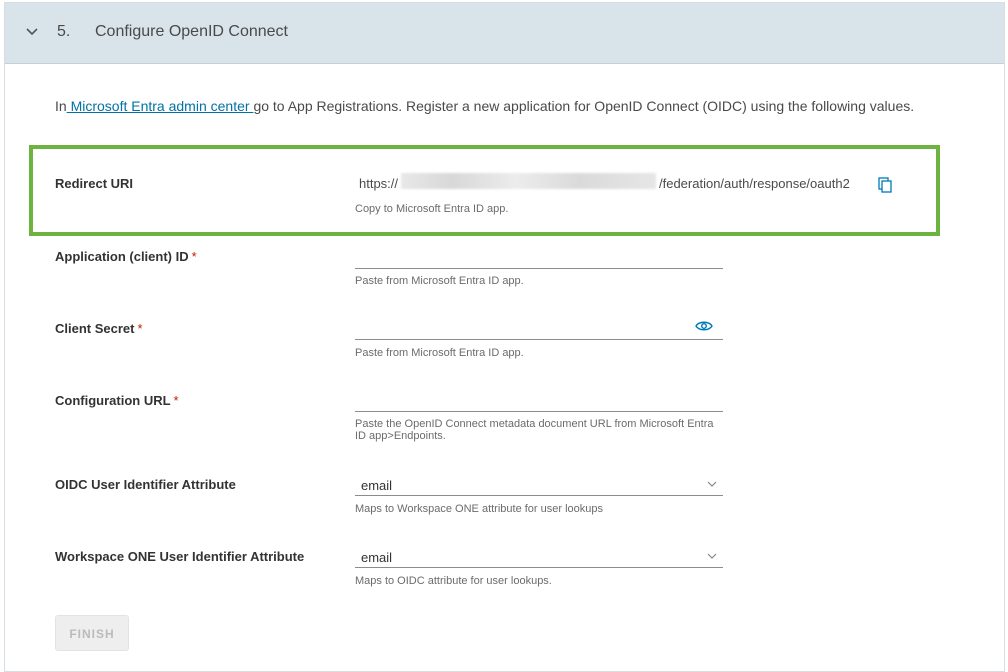  I want to click on client-secret-help: Paste from Microsoft Entra ID app., so click(439, 353).